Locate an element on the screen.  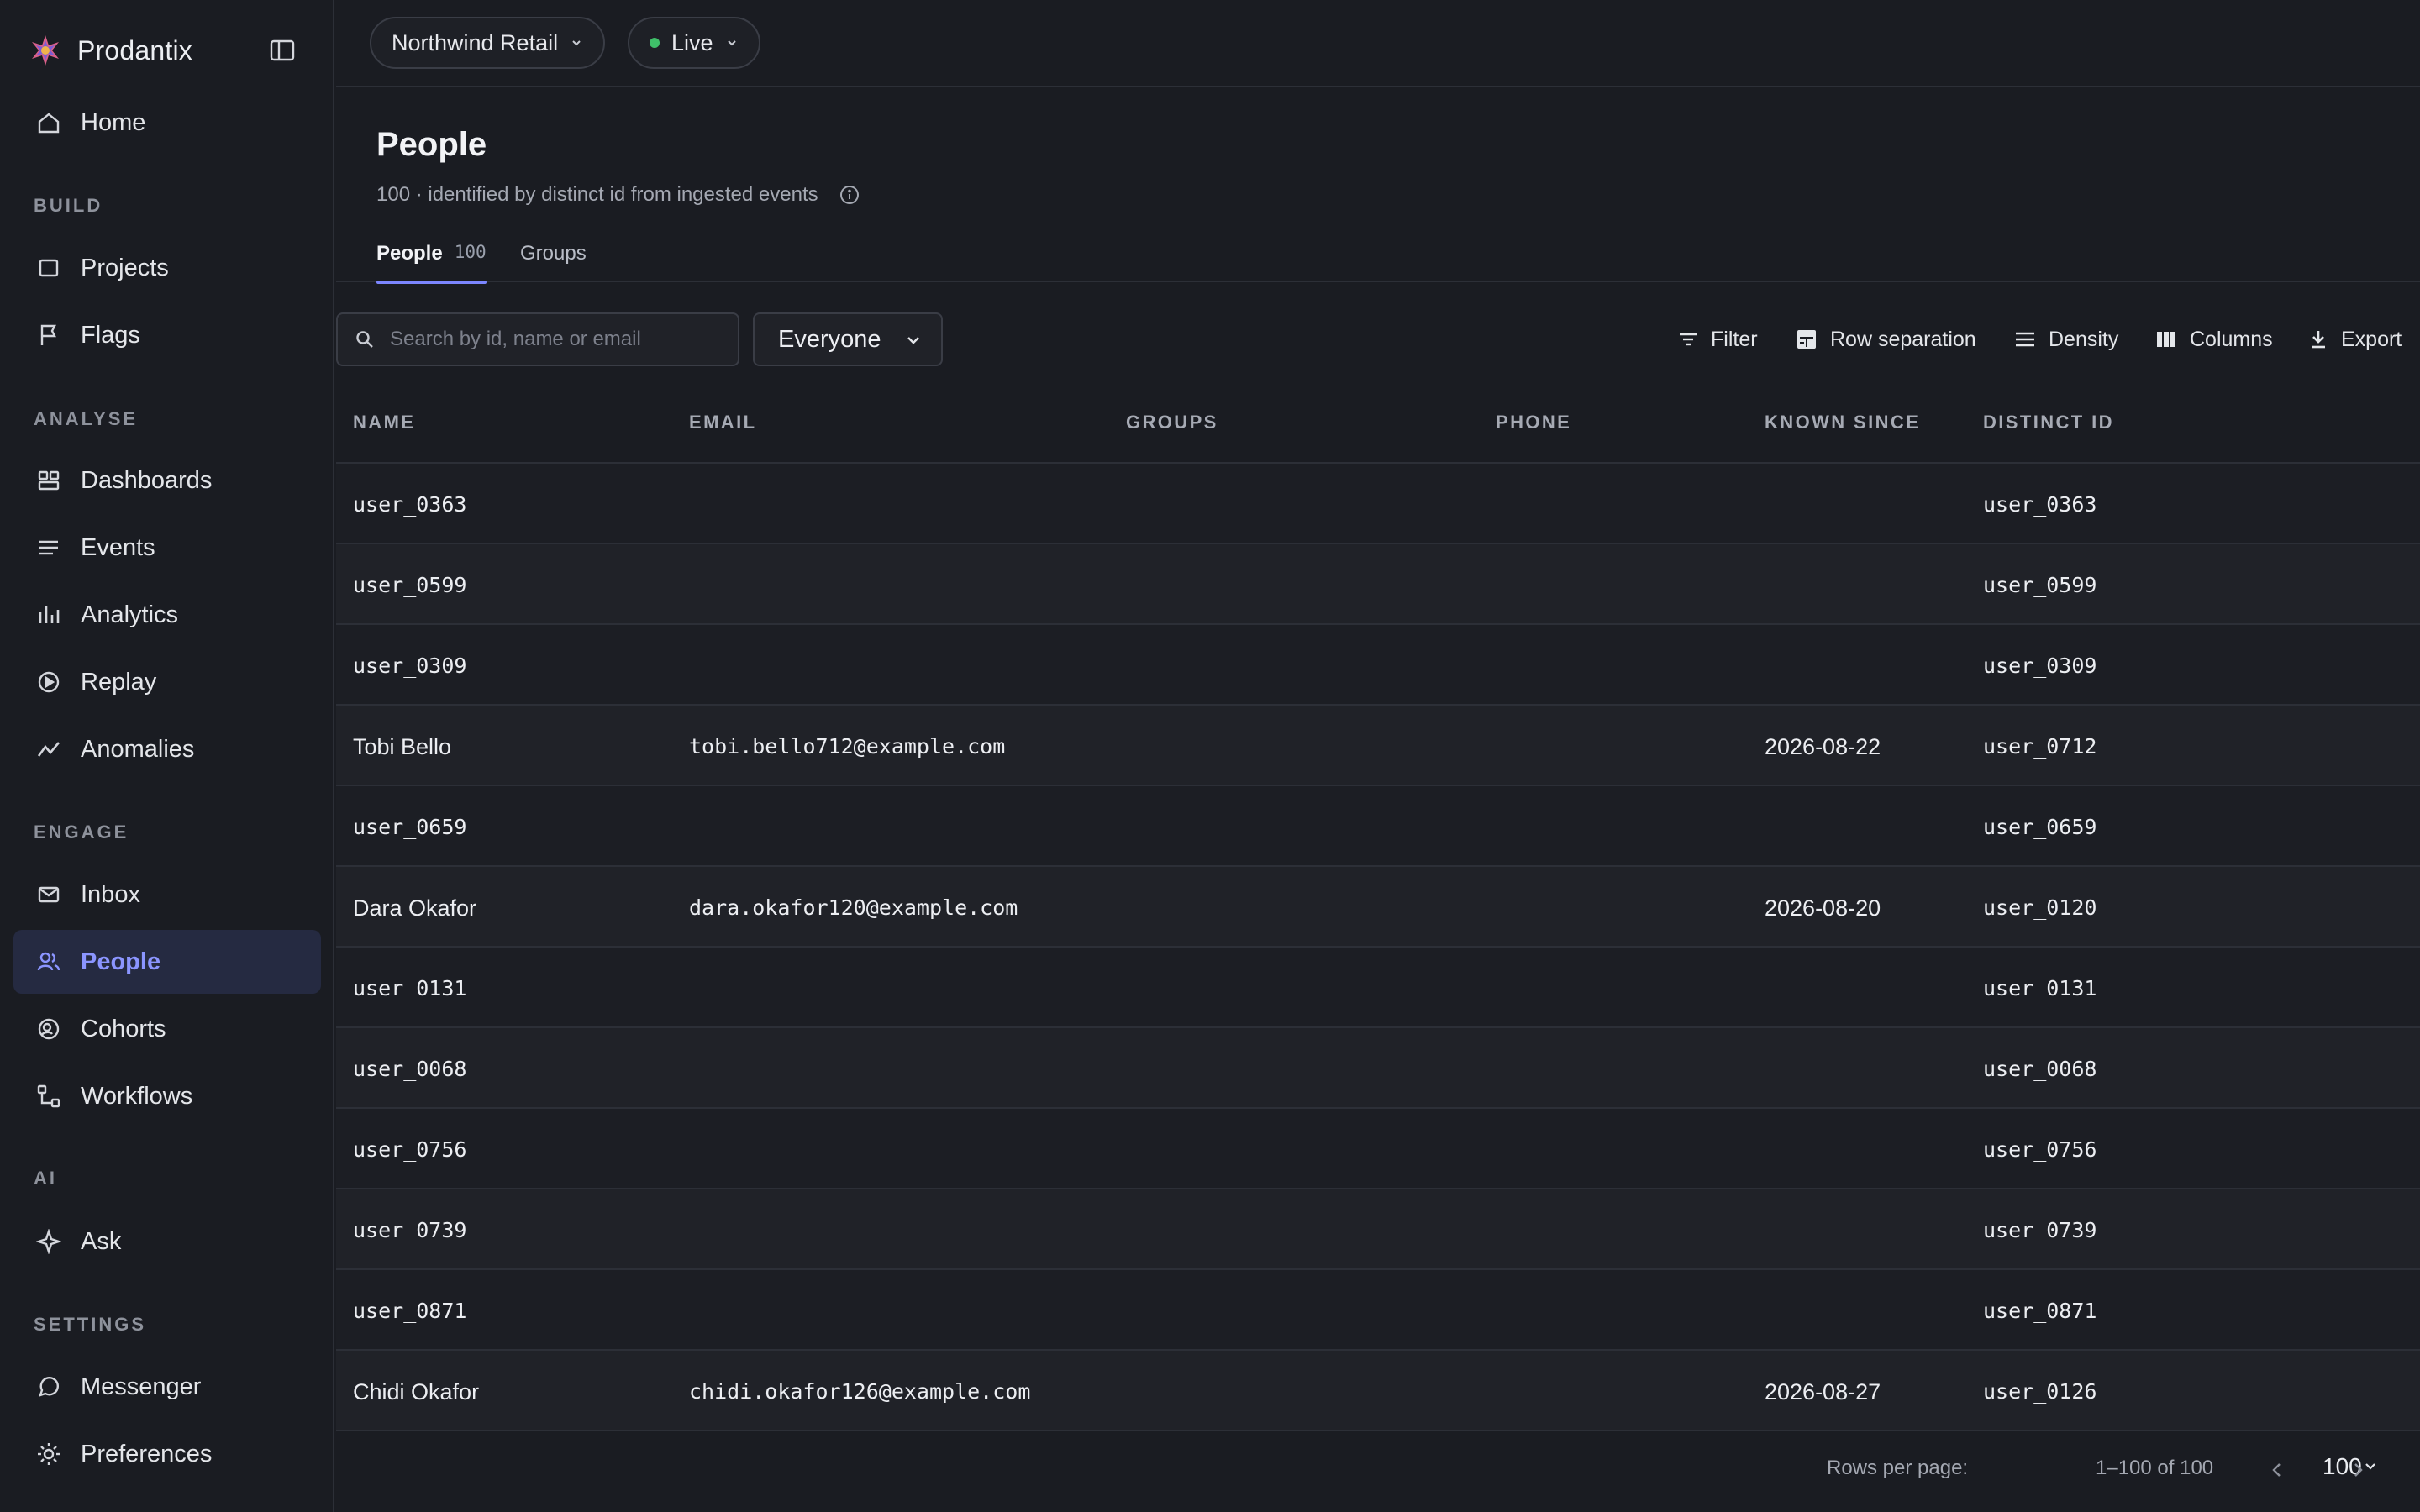
cell-name: user_0363 is located at coordinates (410, 504).